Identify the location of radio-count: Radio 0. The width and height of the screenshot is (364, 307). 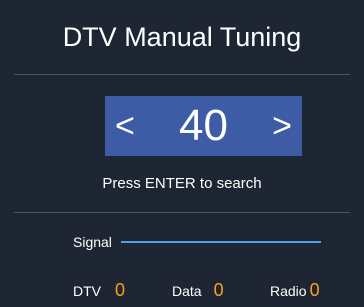
(295, 290).